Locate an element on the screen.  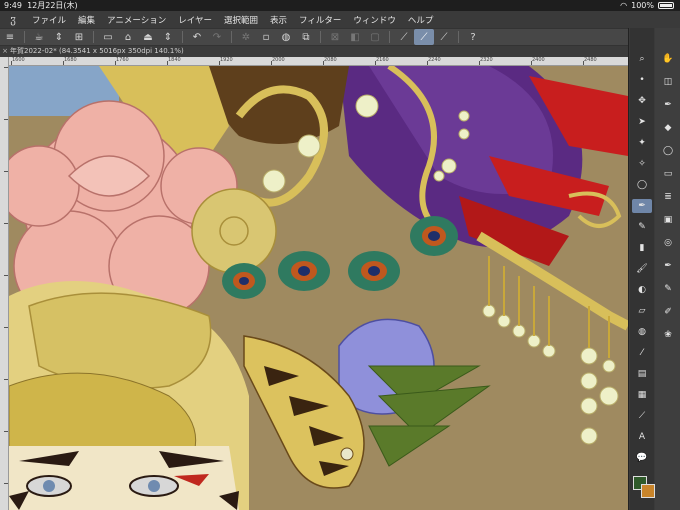
snap-ruler-icon: ⟋ is located at coordinates (404, 37).